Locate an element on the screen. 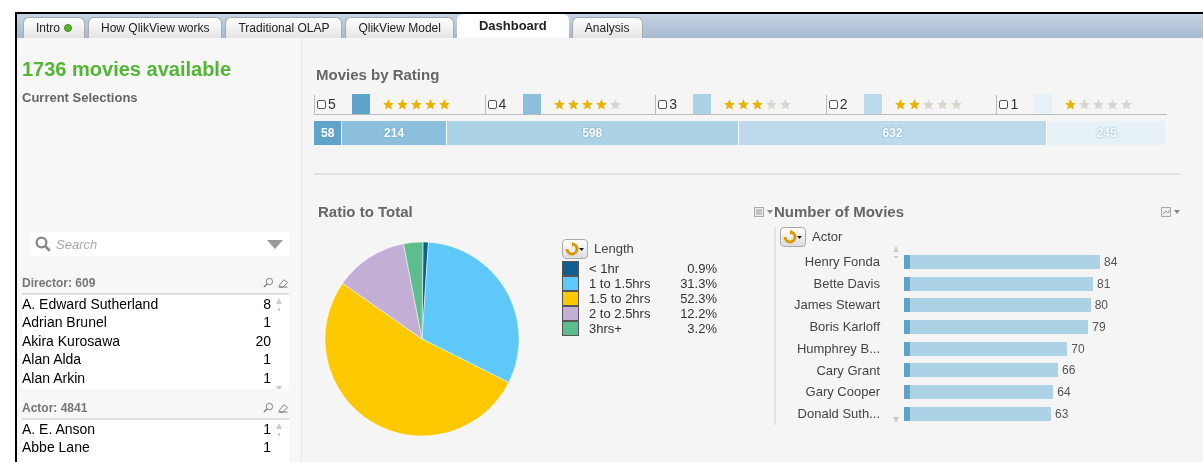 The width and height of the screenshot is (1203, 462). list-item: A. Edward Sutherland 8 is located at coordinates (146, 303).